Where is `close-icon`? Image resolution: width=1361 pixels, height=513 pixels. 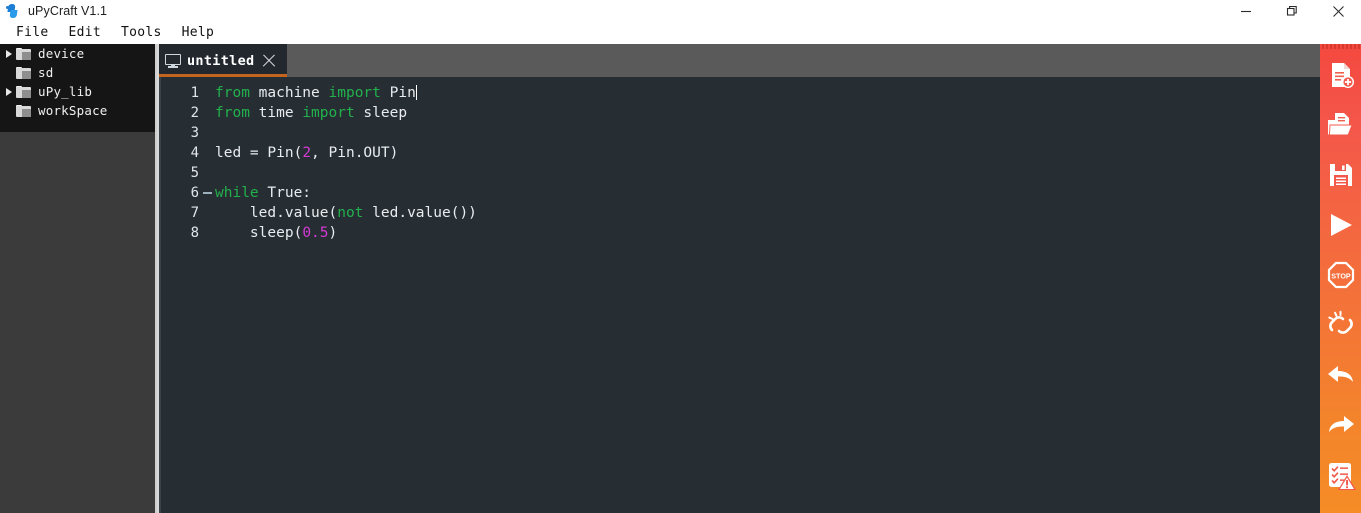 close-icon is located at coordinates (1338, 11).